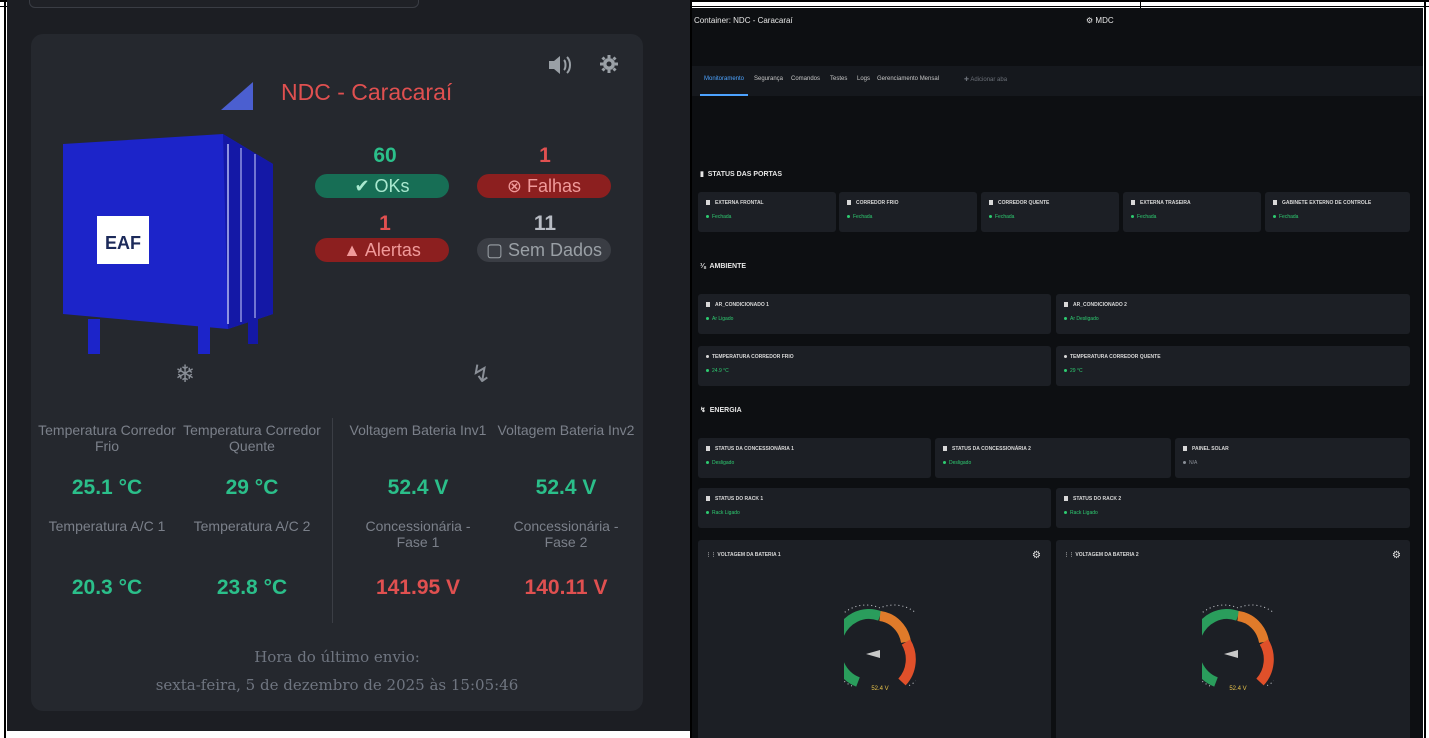 This screenshot has height=738, width=1429. I want to click on snowflake-icon: ❄, so click(185, 374).